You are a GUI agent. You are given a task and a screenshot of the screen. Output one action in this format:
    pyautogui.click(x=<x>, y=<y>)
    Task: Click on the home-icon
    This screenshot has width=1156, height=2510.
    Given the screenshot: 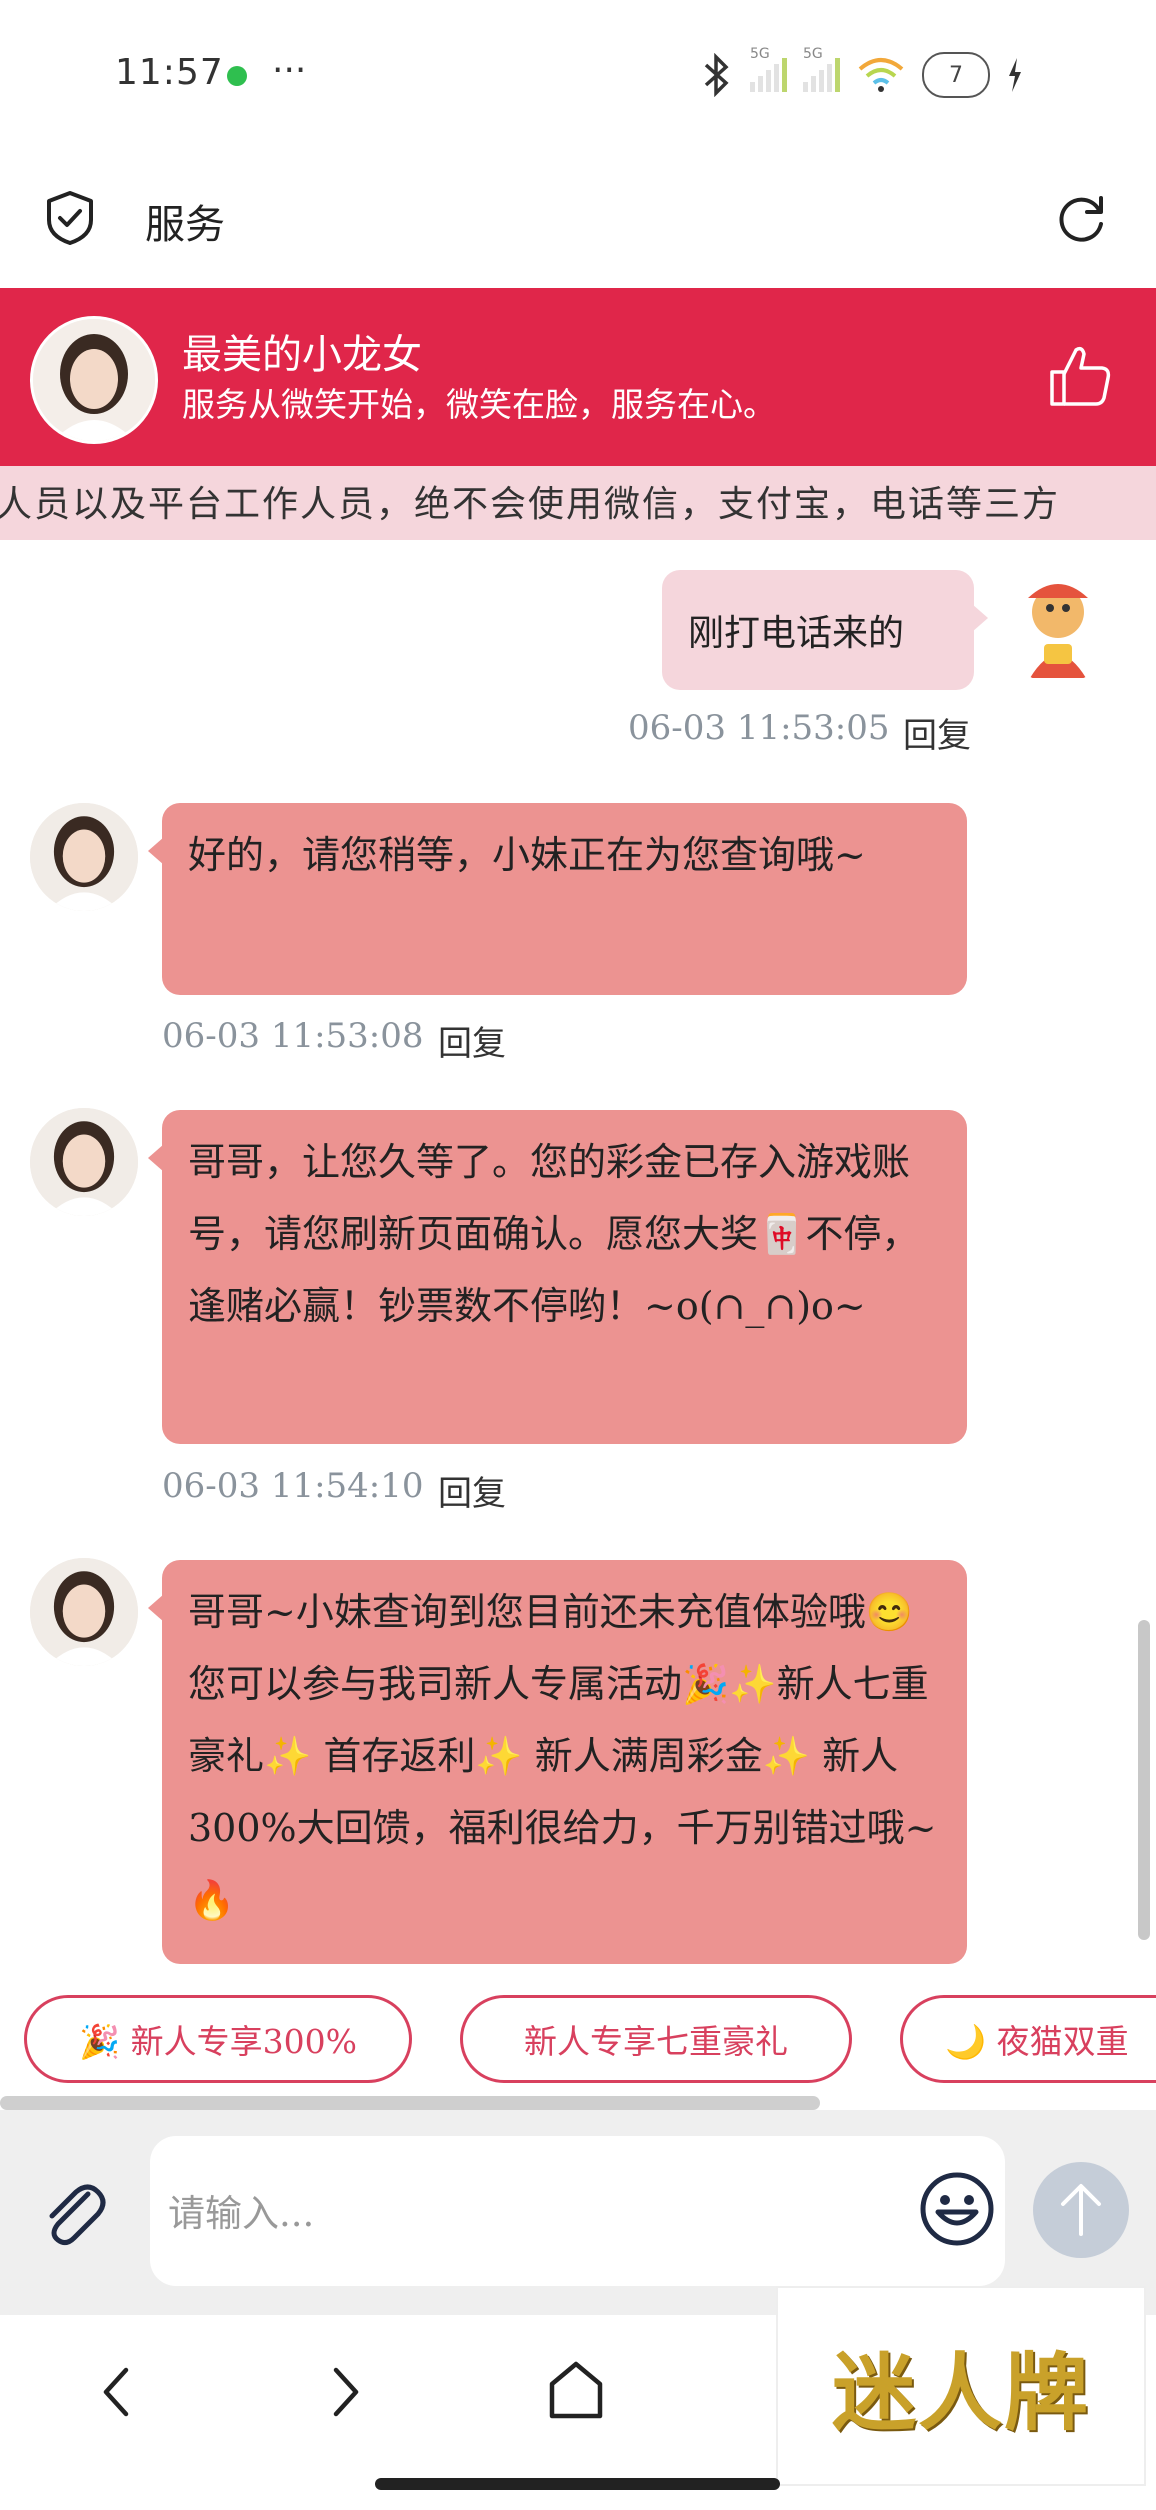 What is the action you would take?
    pyautogui.click(x=576, y=2390)
    